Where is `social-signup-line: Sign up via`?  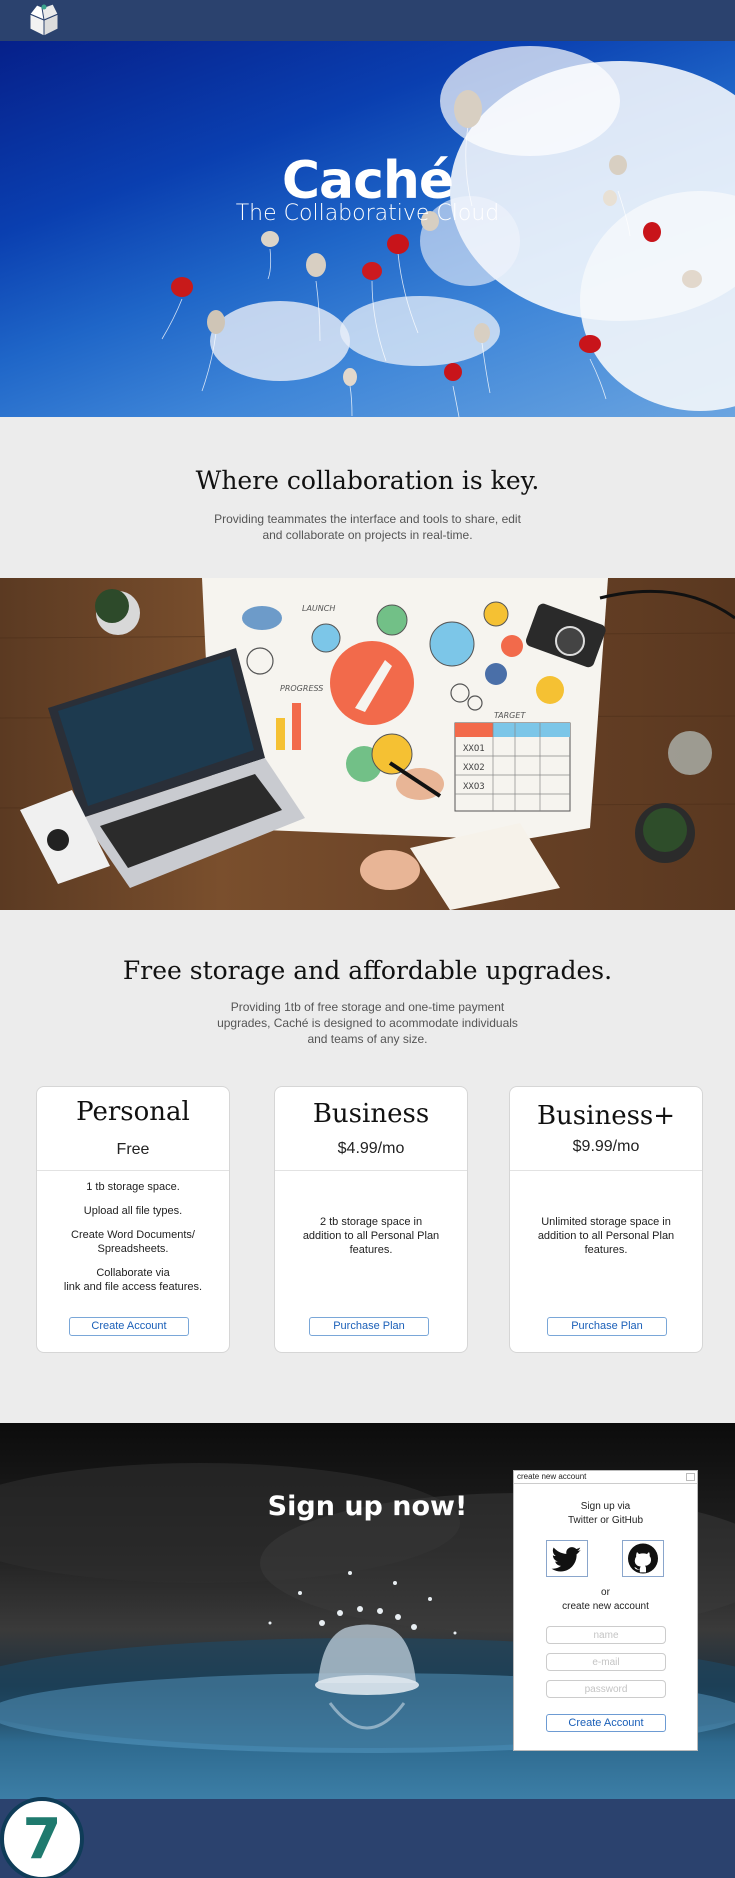
social-signup-line: Sign up via is located at coordinates (605, 1506).